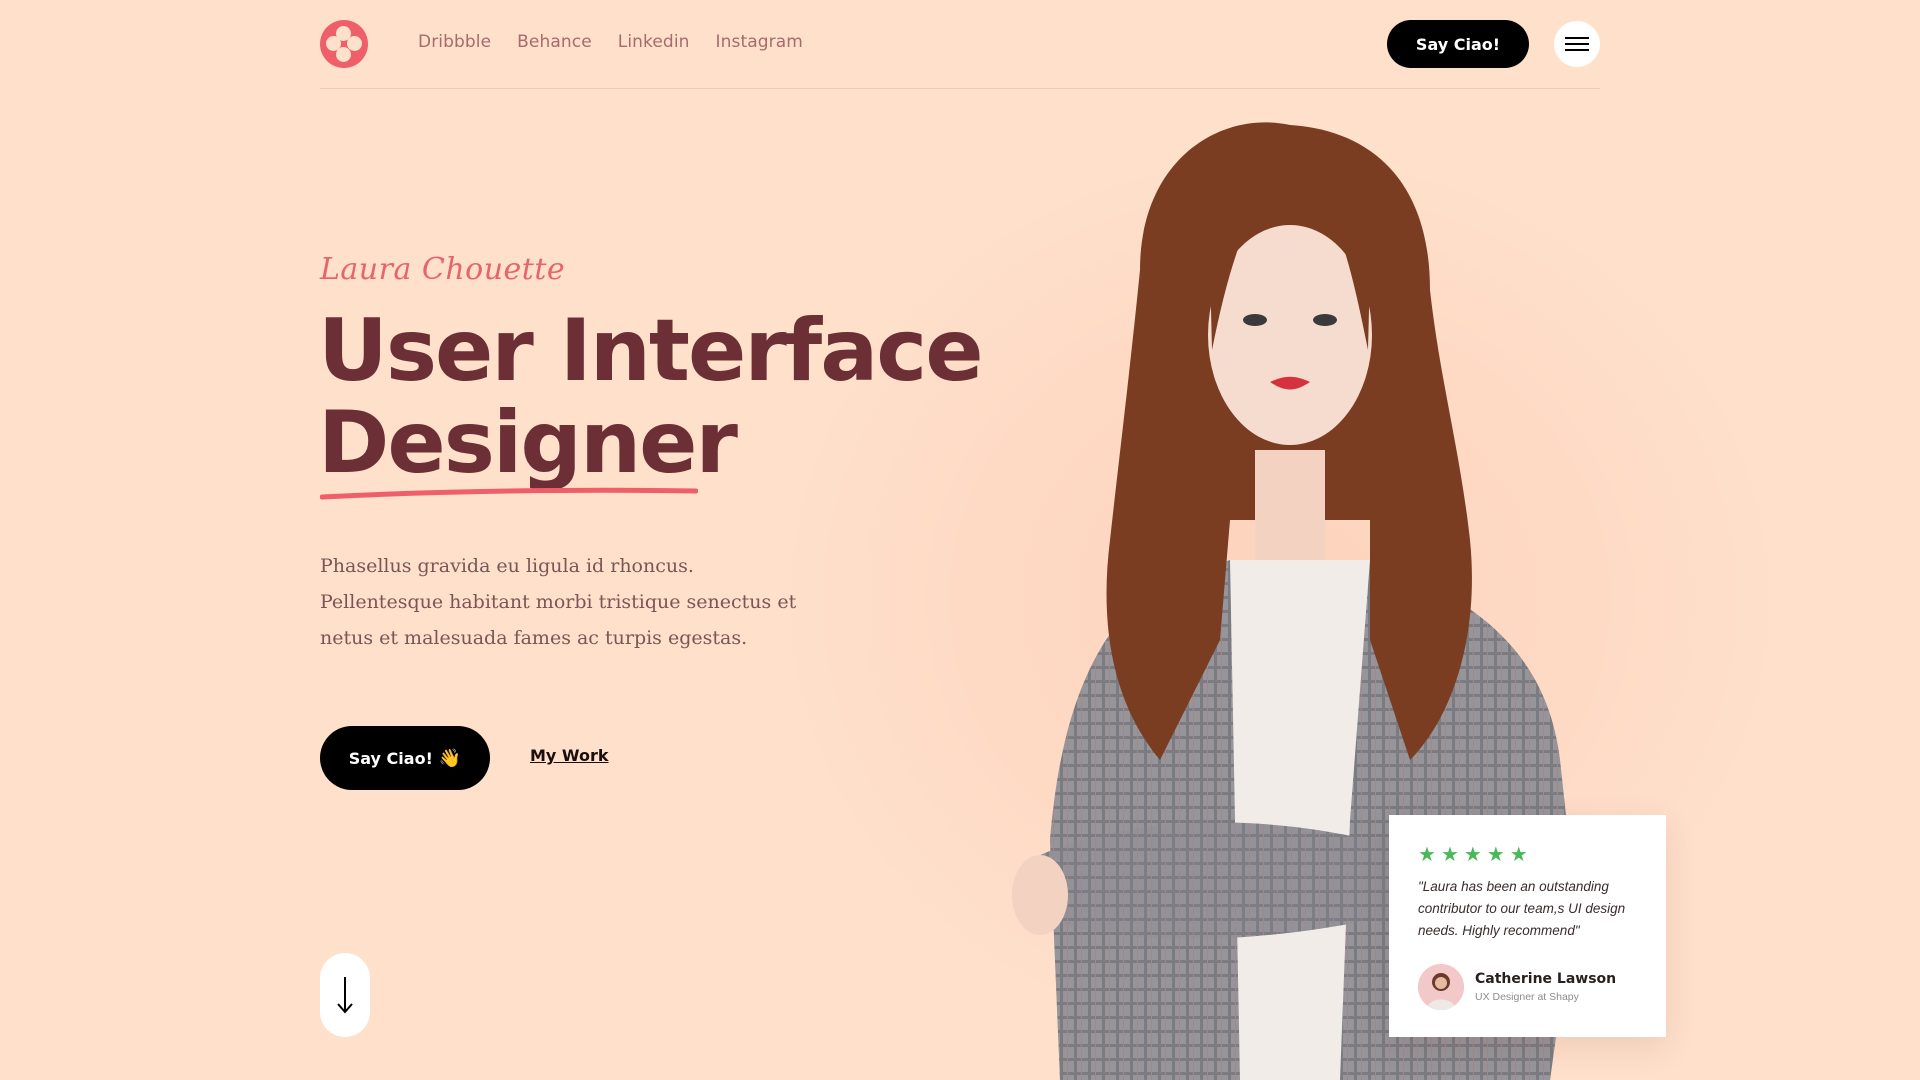  Describe the element at coordinates (610, 42) in the screenshot. I see `main-nav: Dribbble Behance Linkedin Instagram` at that location.